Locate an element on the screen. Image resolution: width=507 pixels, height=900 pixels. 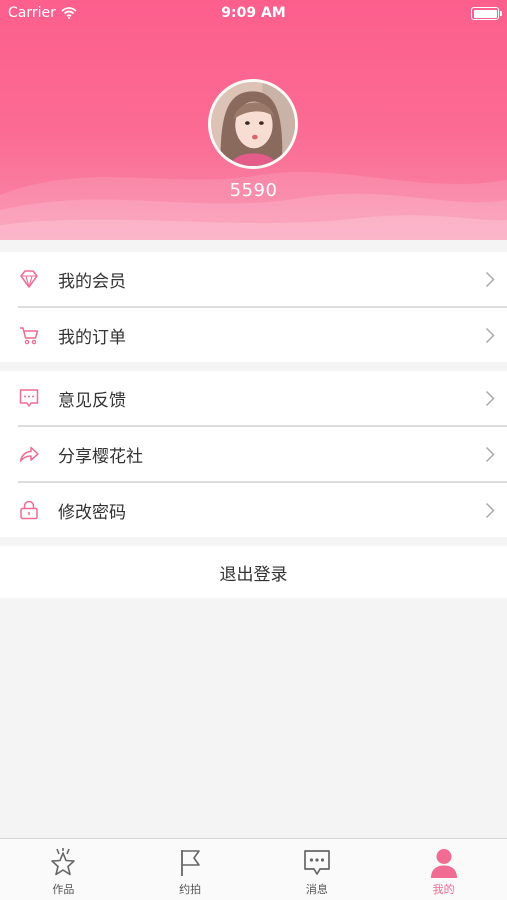
tab-appointment: 约拍 is located at coordinates (190, 869).